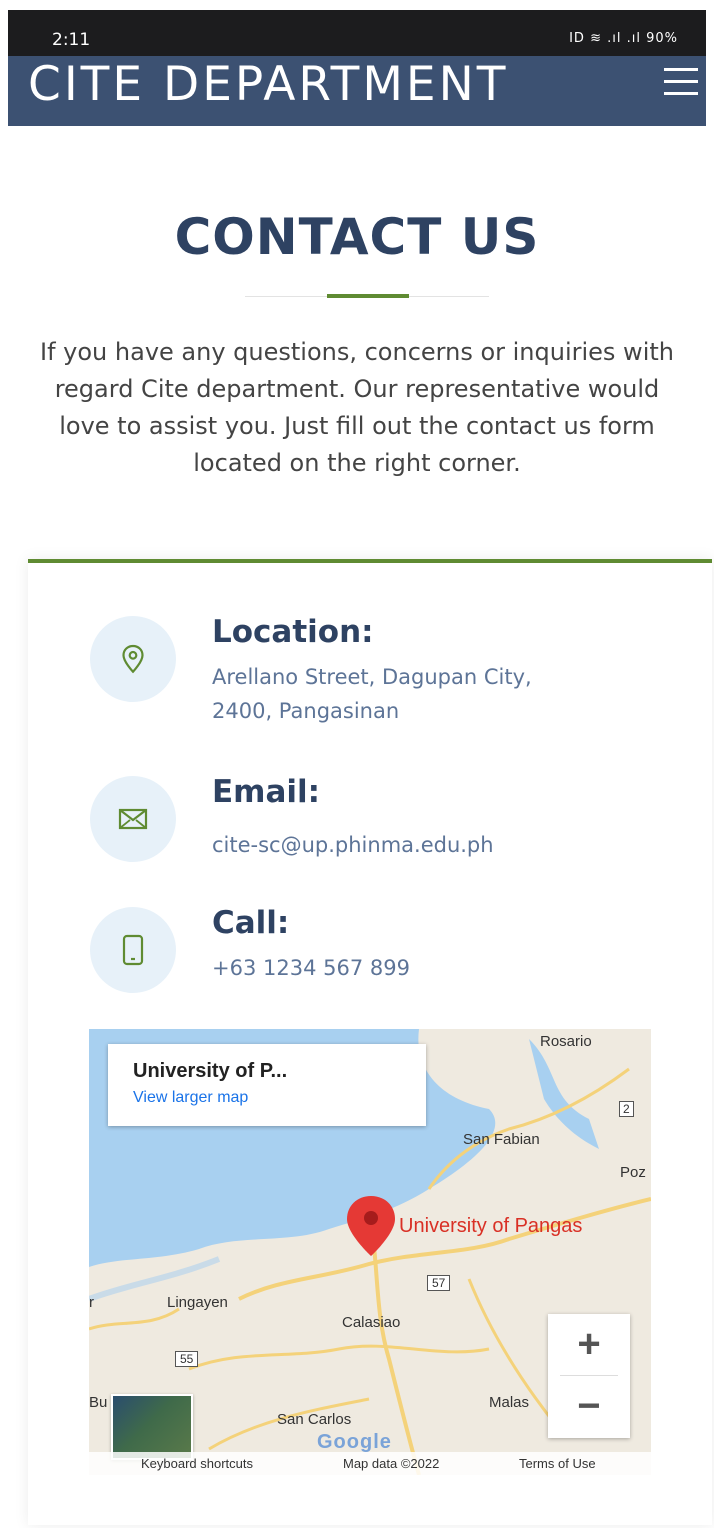 This screenshot has height=1528, width=714. What do you see at coordinates (354, 1442) in the screenshot?
I see `google-logo: Google` at bounding box center [354, 1442].